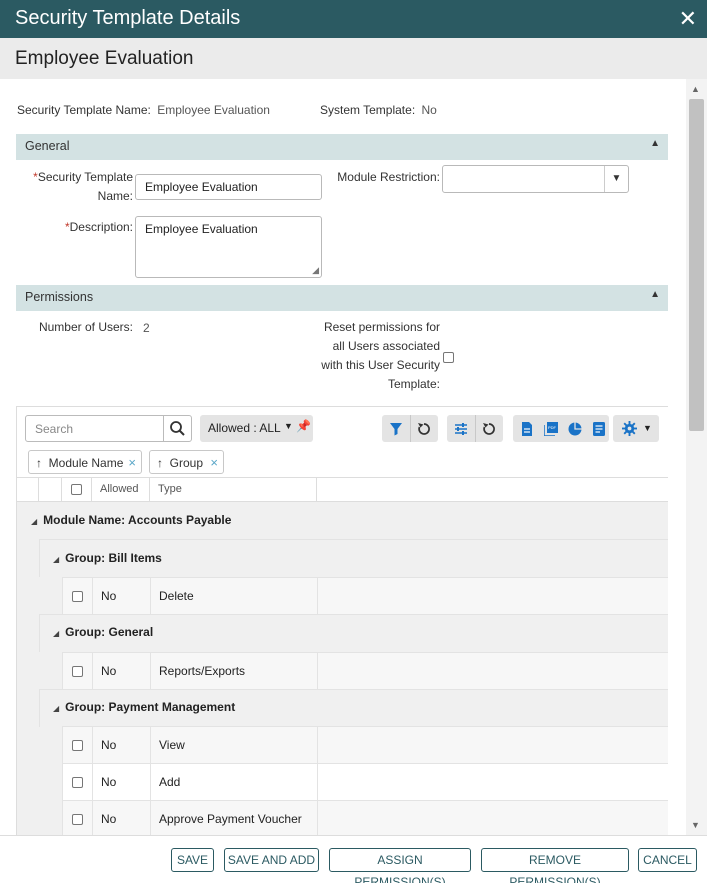 Image resolution: width=707 pixels, height=883 pixels. Describe the element at coordinates (535, 179) in the screenshot. I see `module-restriction-select: ▼` at that location.